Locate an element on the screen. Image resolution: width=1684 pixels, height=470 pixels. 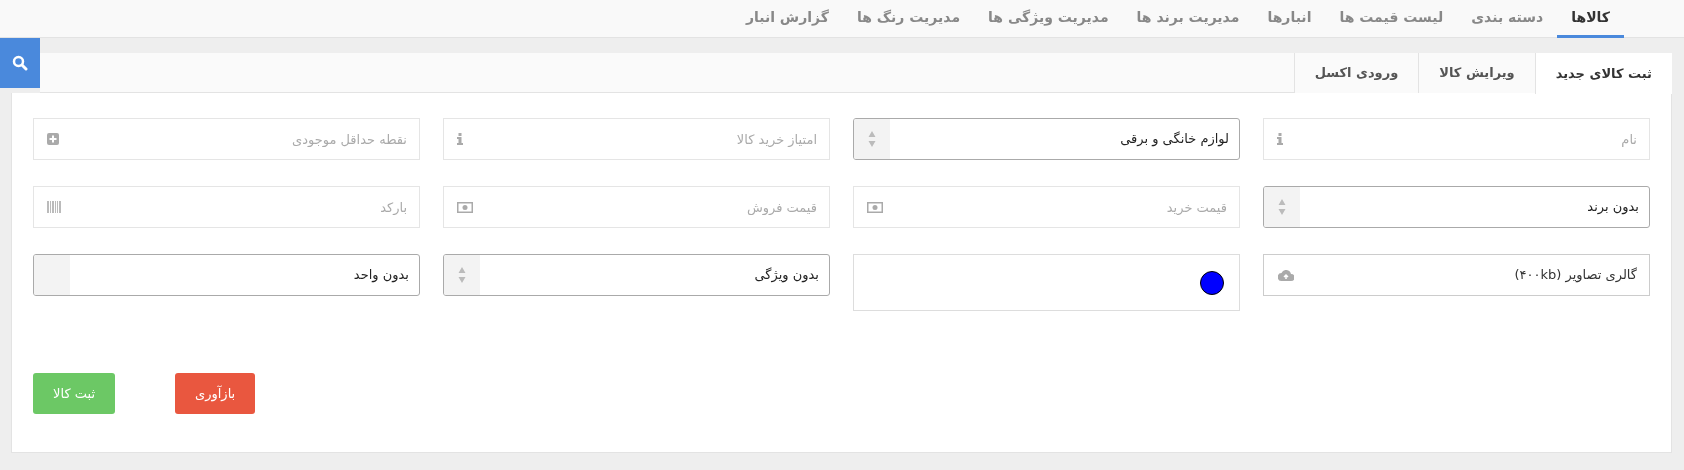
select-field: بدون ویژگی is located at coordinates (636, 275).